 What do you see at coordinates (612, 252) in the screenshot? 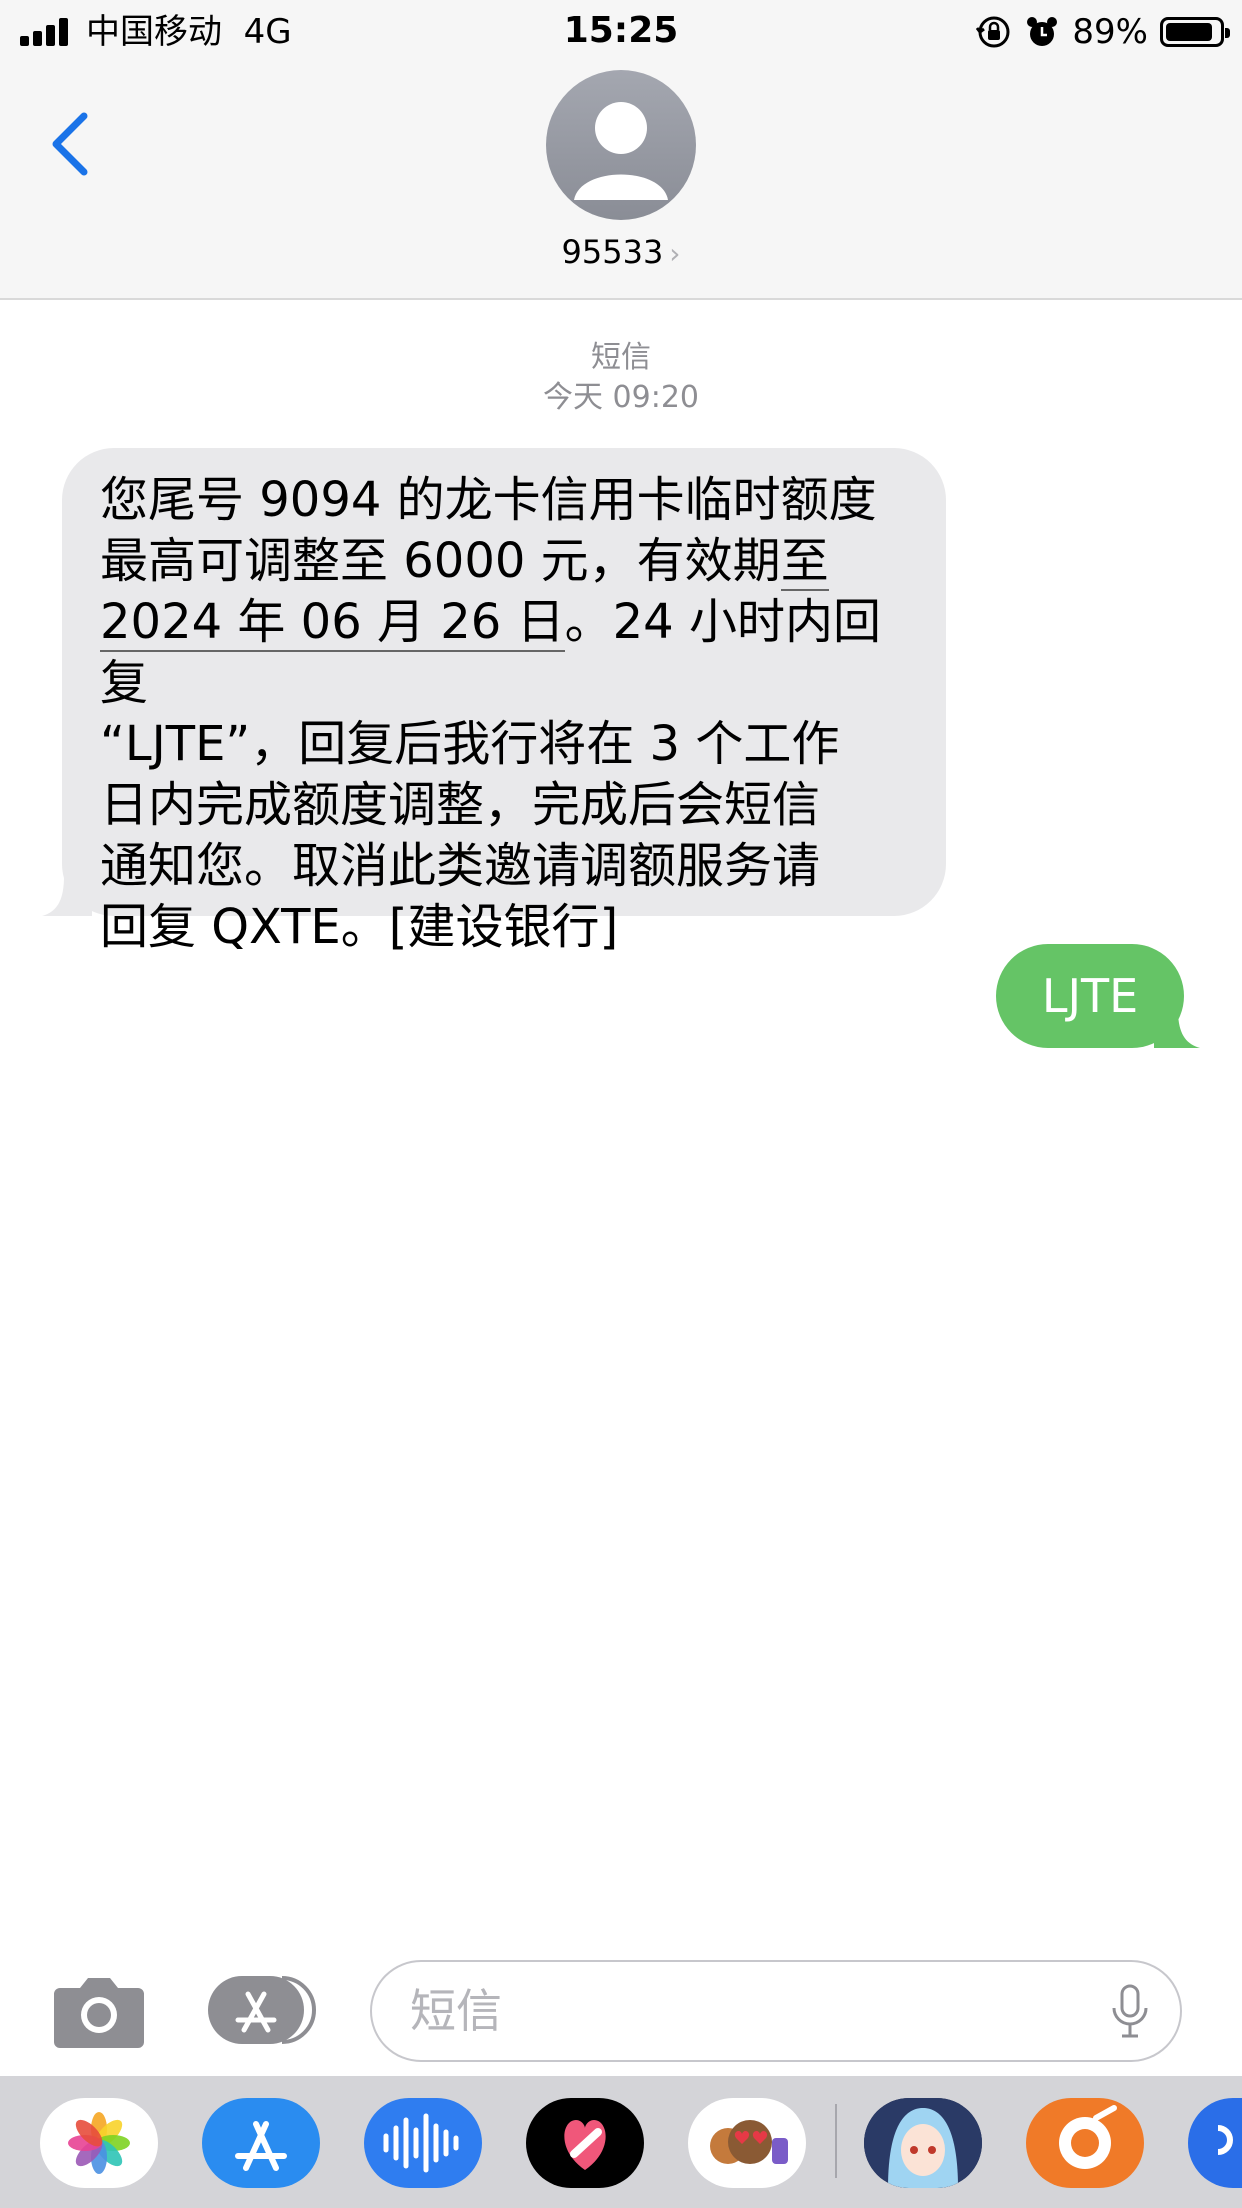
I see `contact-name: 95533` at bounding box center [612, 252].